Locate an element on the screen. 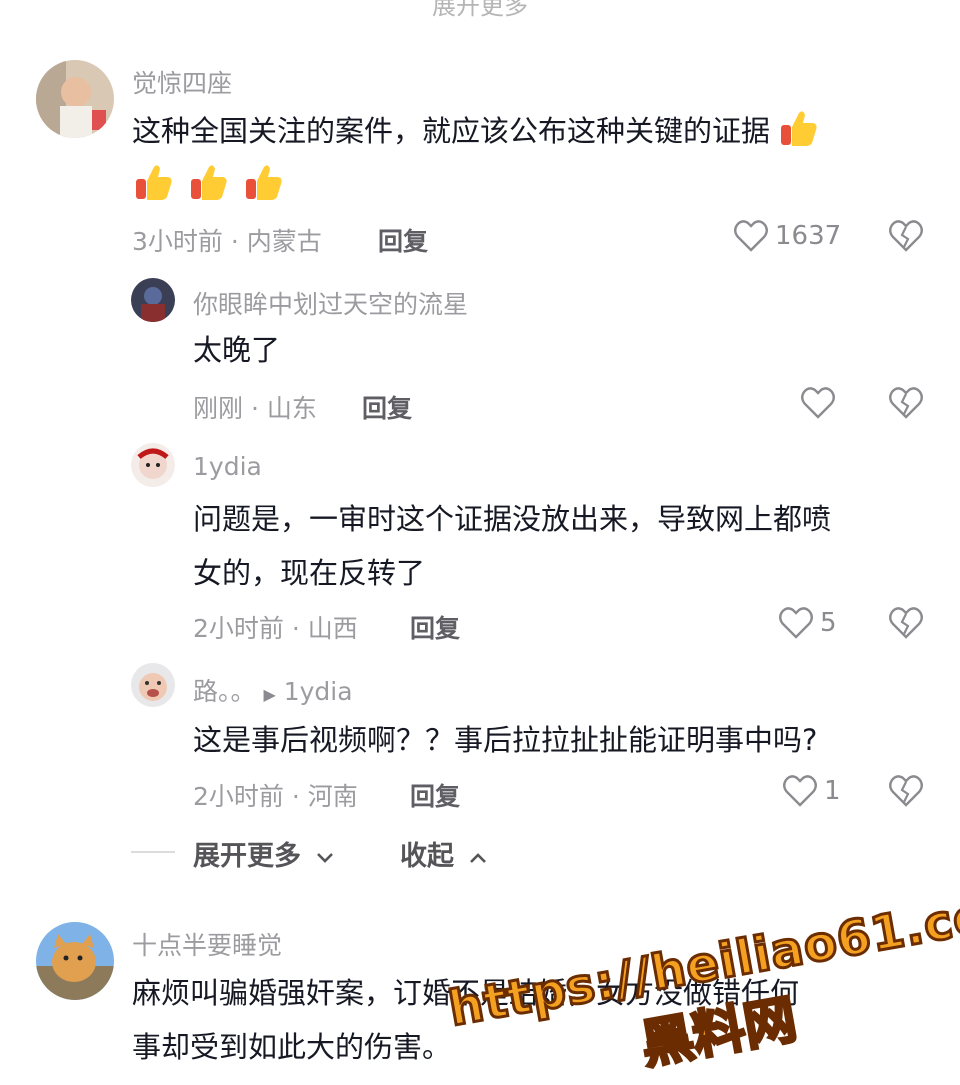  comment-text: 这种全国关注的案件，就应该公布这种关键的证据 is located at coordinates (475, 131).